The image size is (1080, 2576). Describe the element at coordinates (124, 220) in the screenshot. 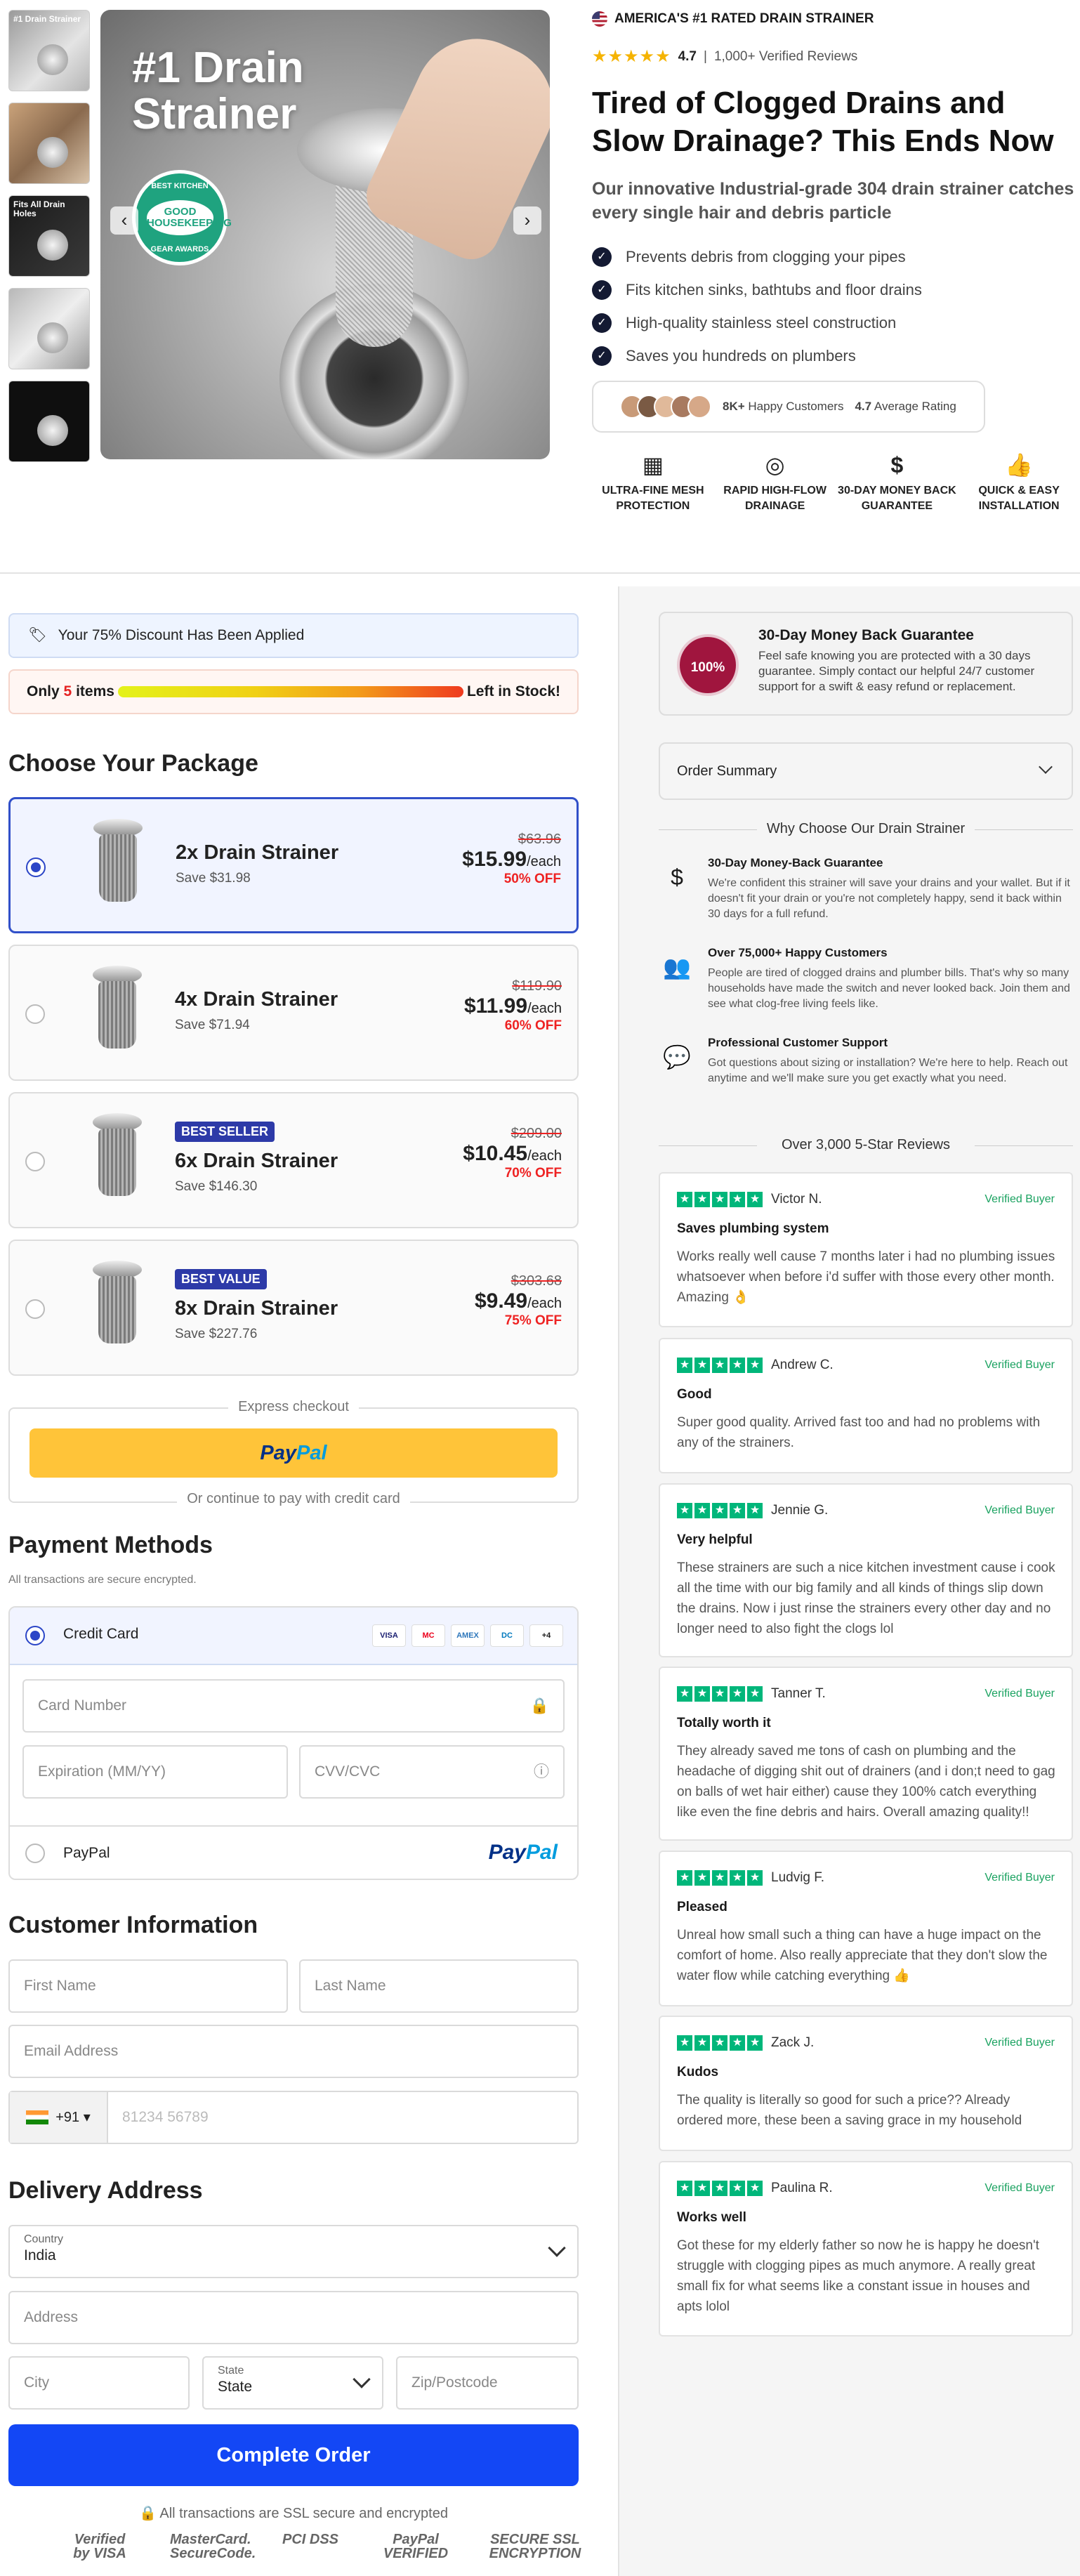

I see `prev-image-button: ‹` at that location.